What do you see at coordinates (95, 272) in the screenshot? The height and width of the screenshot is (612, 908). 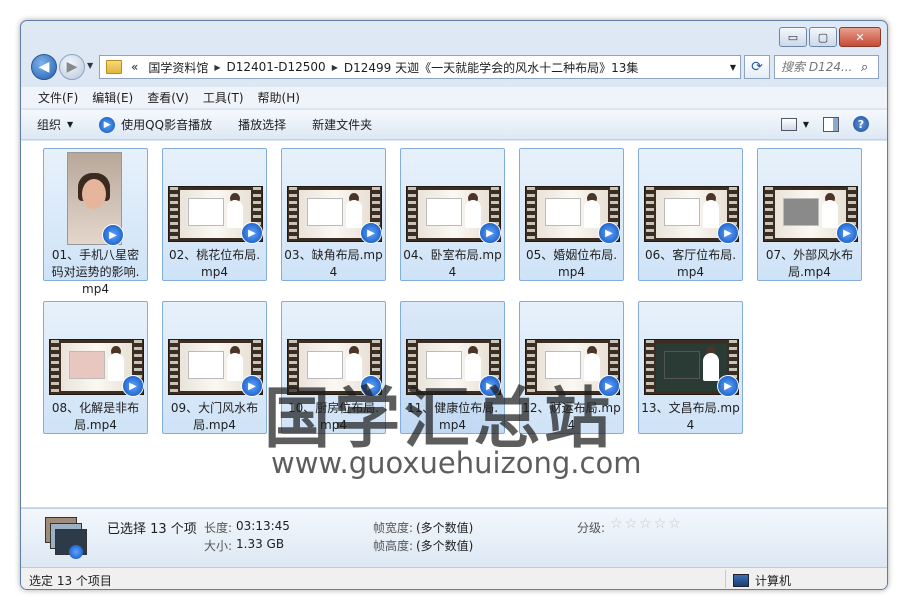 I see `file-name: 01、手机八星密码对运势的影响.mp4` at bounding box center [95, 272].